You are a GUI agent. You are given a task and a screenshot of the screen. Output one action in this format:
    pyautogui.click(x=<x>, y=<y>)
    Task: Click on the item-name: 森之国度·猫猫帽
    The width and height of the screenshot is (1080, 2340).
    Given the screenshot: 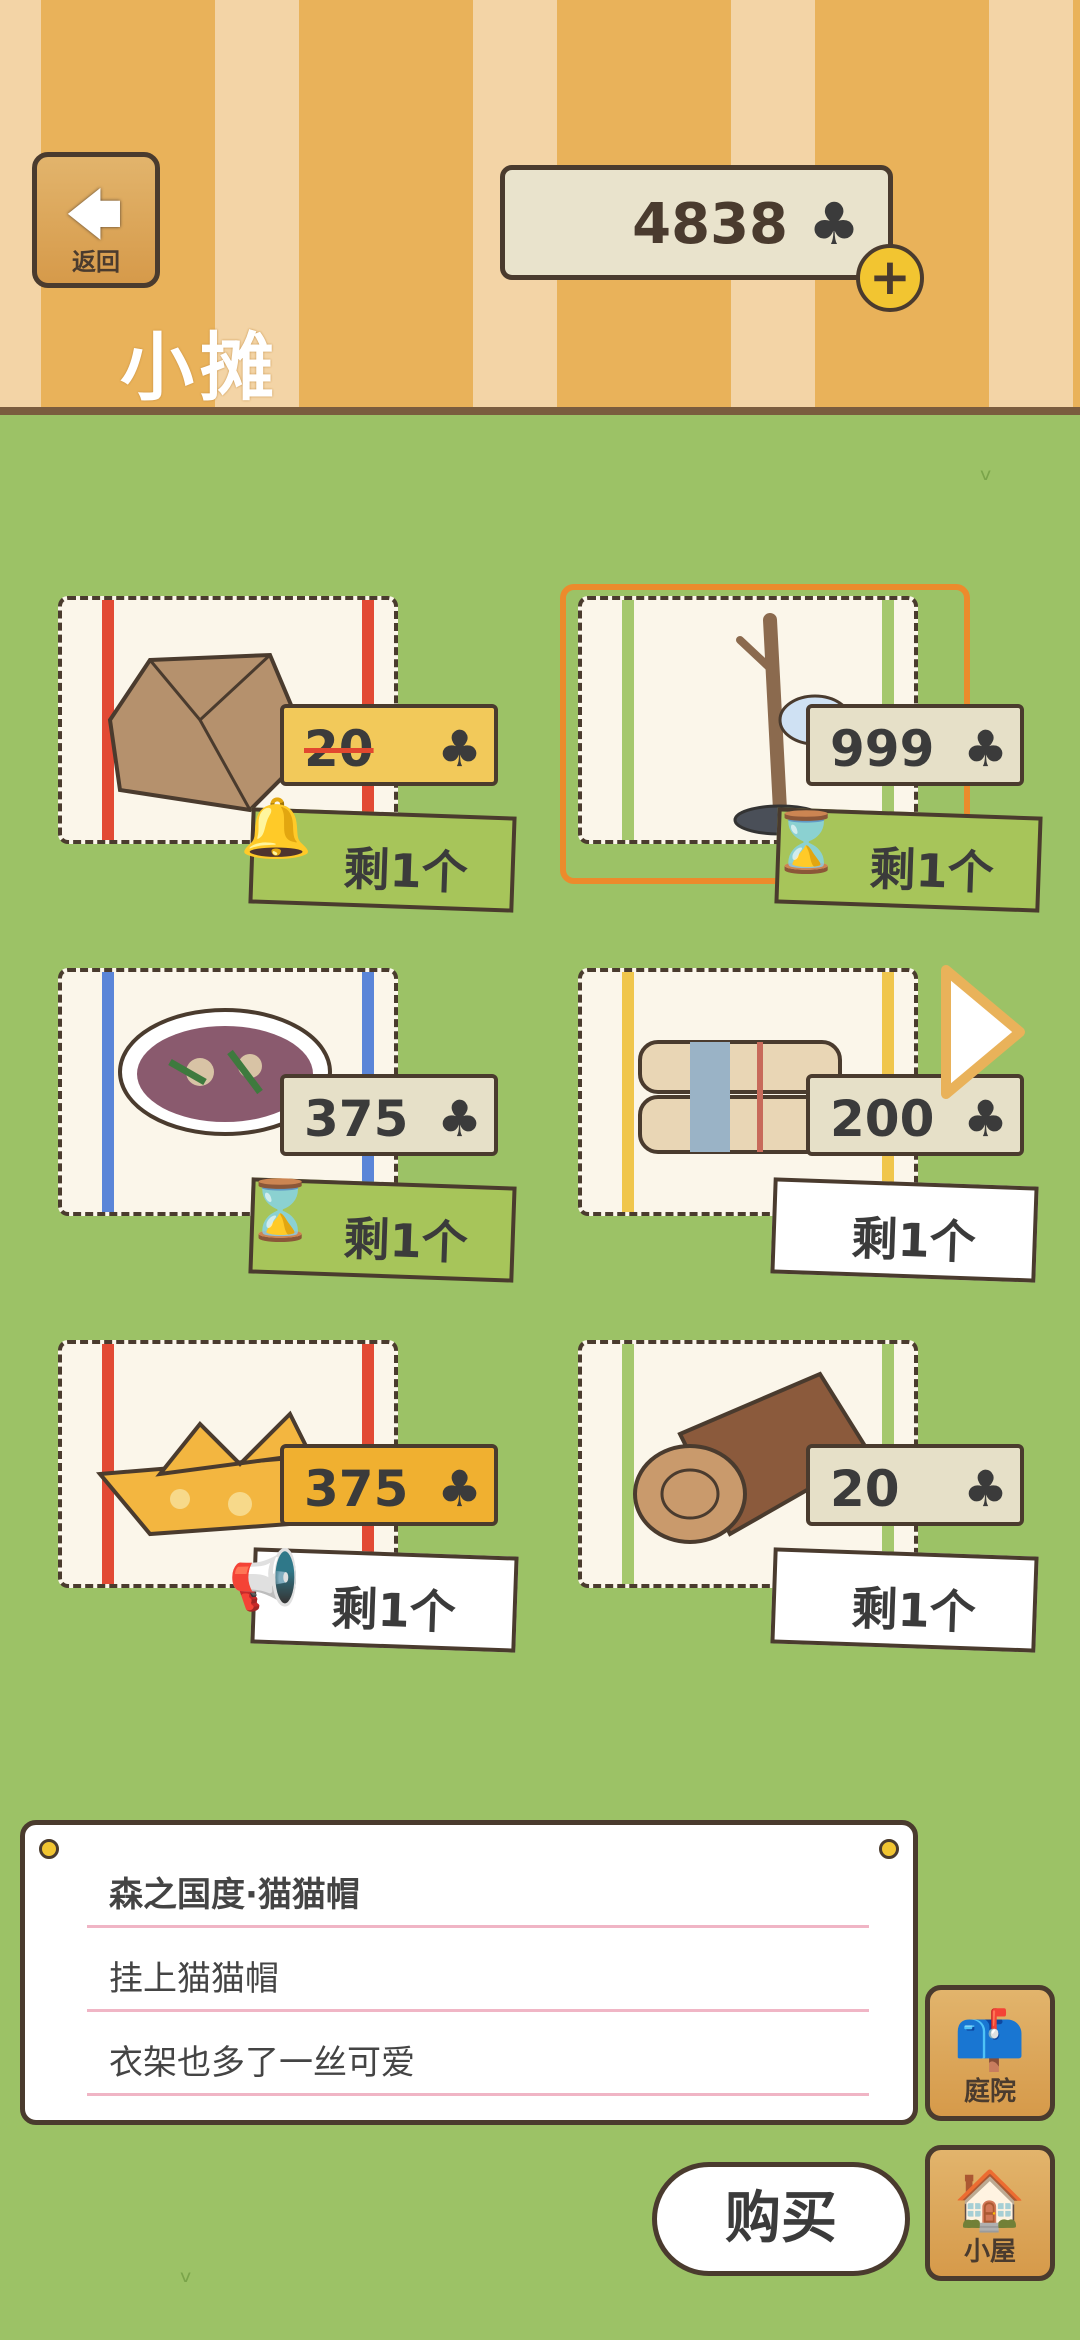 What is the action you would take?
    pyautogui.click(x=234, y=1895)
    